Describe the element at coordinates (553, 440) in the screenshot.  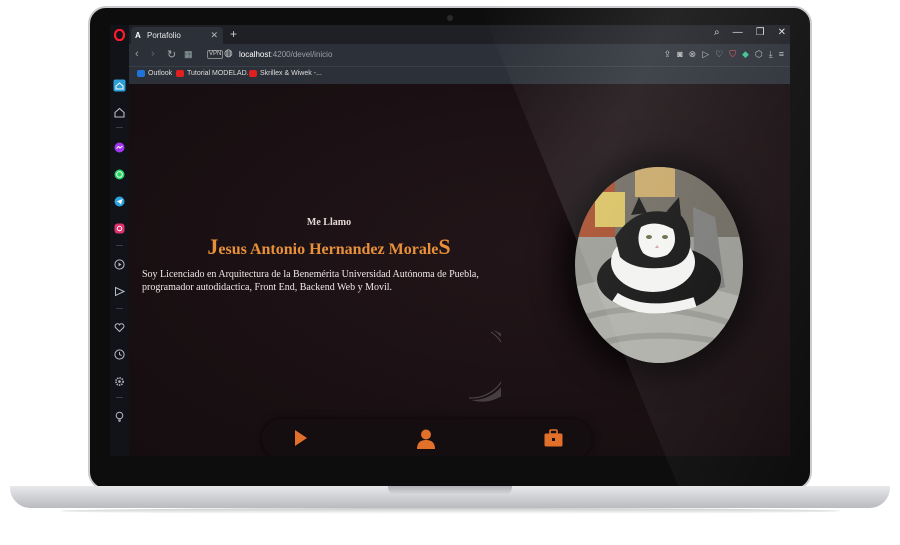
I see `briefcase-icon` at that location.